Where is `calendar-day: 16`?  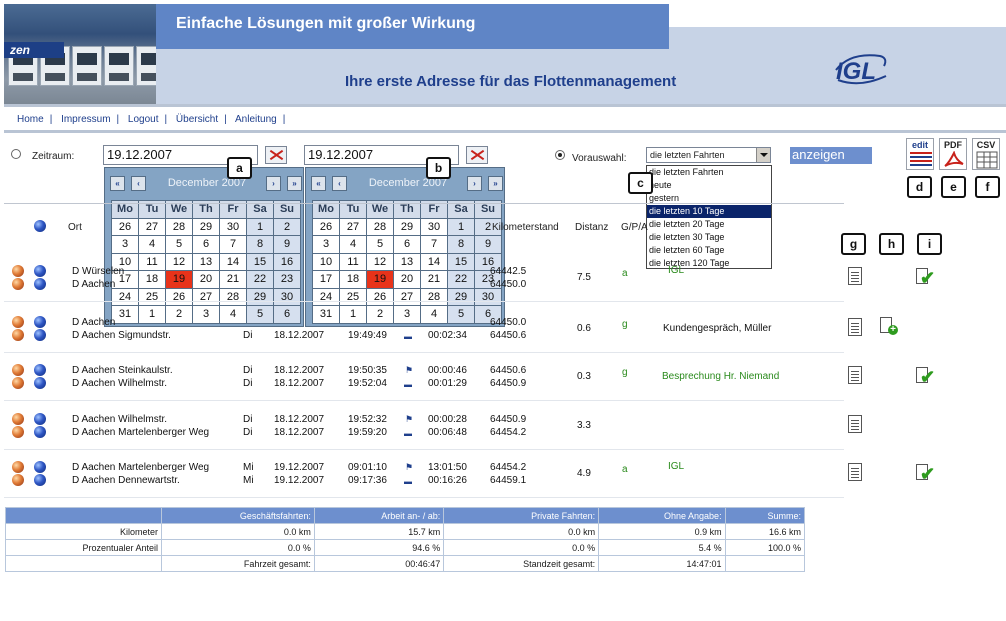
calendar-day: 16 is located at coordinates (287, 261).